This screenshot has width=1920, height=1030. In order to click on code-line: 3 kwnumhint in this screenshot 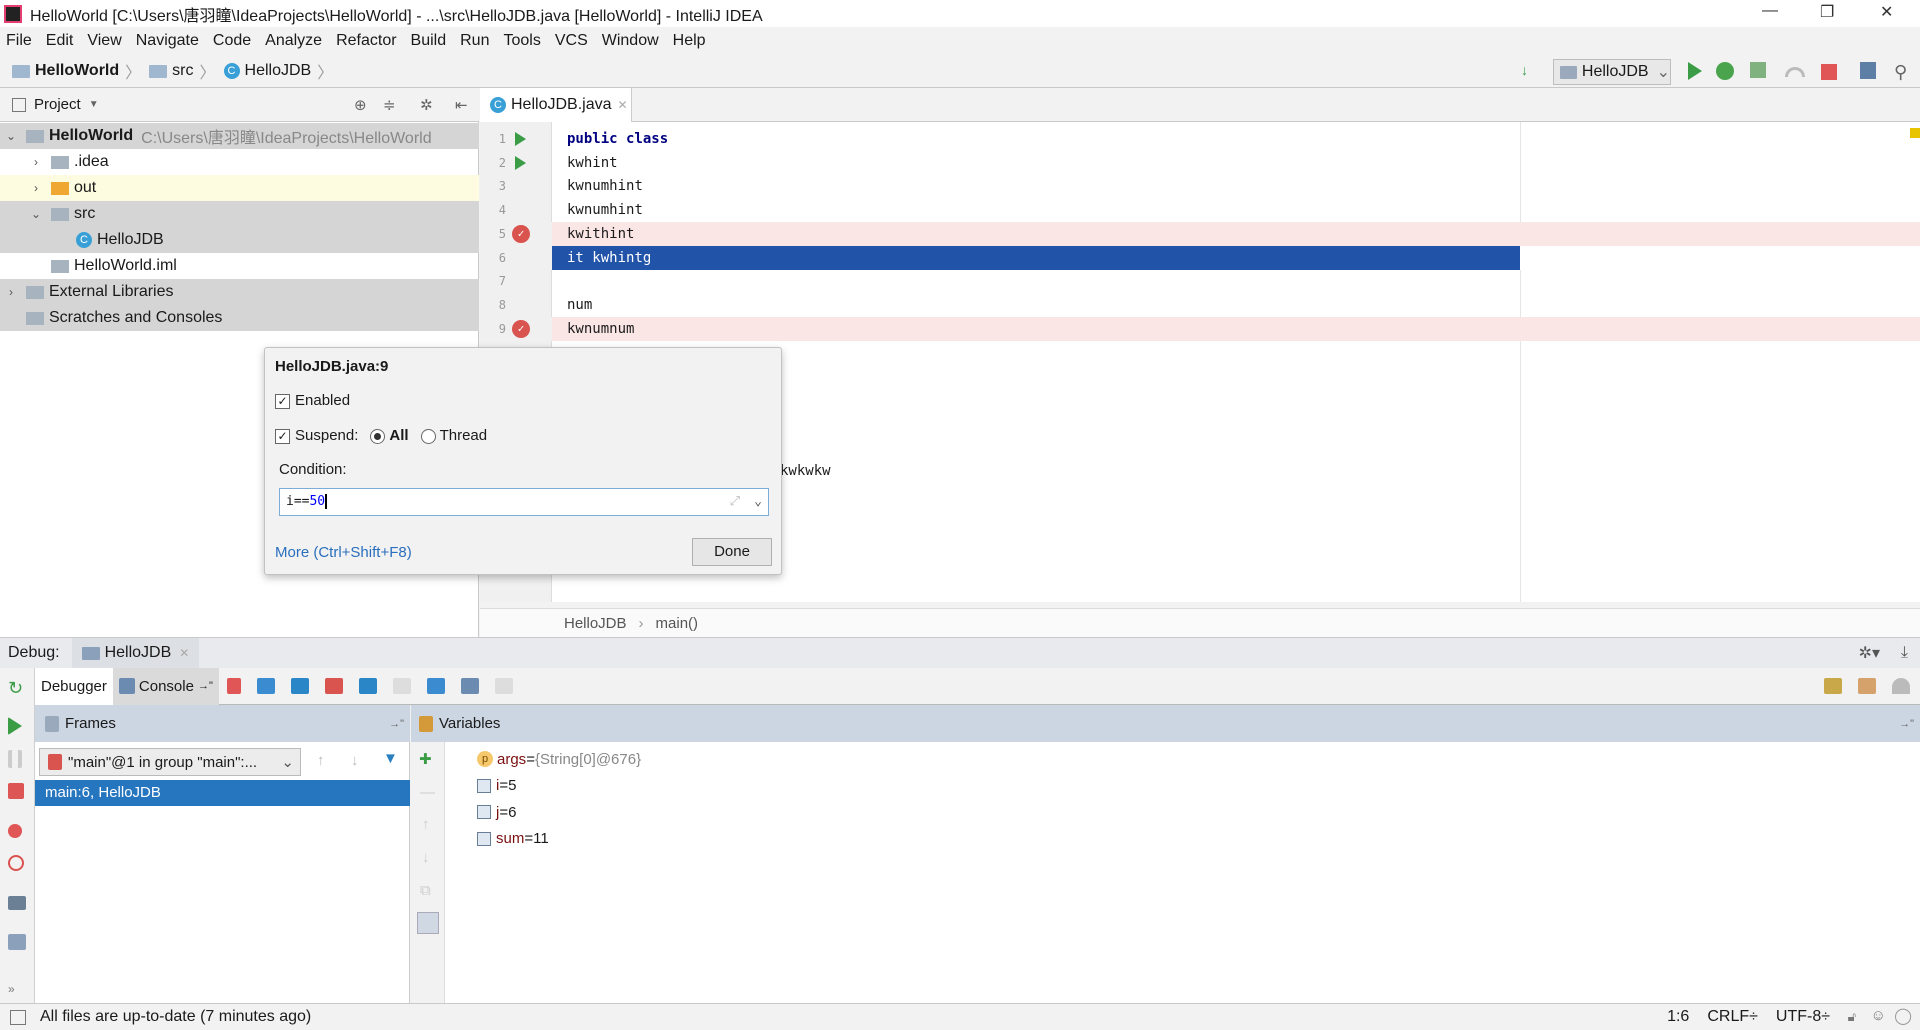, I will do `click(1200, 186)`.